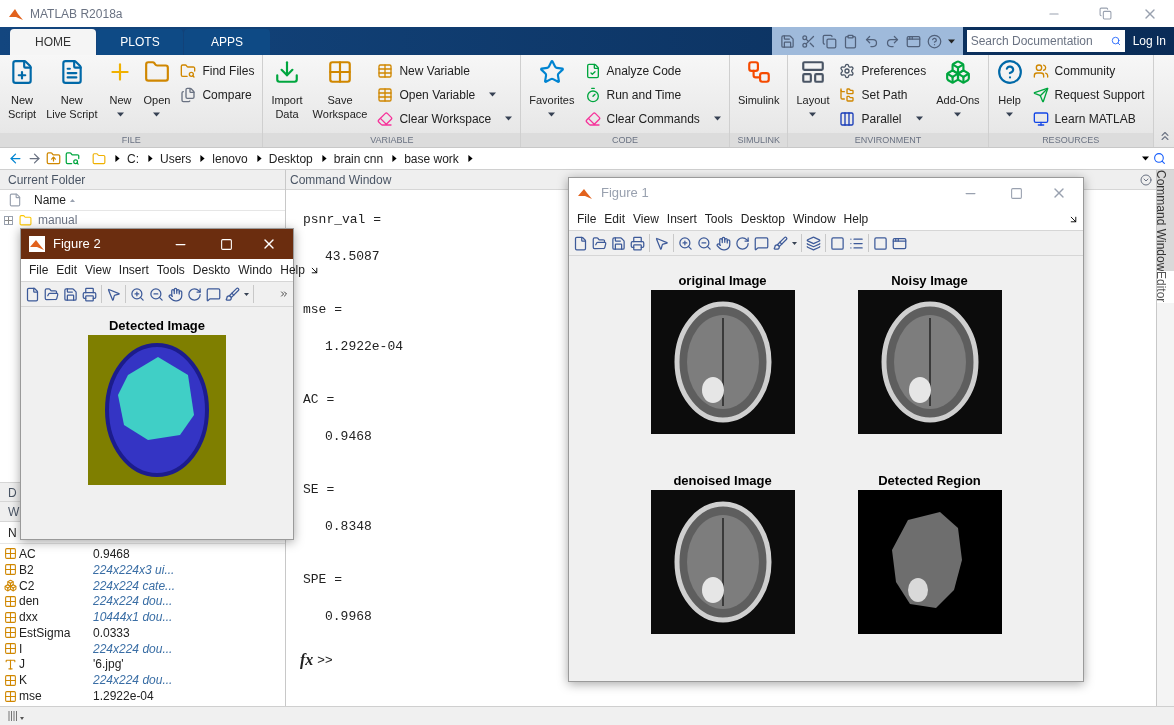 The width and height of the screenshot is (1174, 725). Describe the element at coordinates (1088, 118) in the screenshot. I see `ribbon-button: Learn MATLAB` at that location.